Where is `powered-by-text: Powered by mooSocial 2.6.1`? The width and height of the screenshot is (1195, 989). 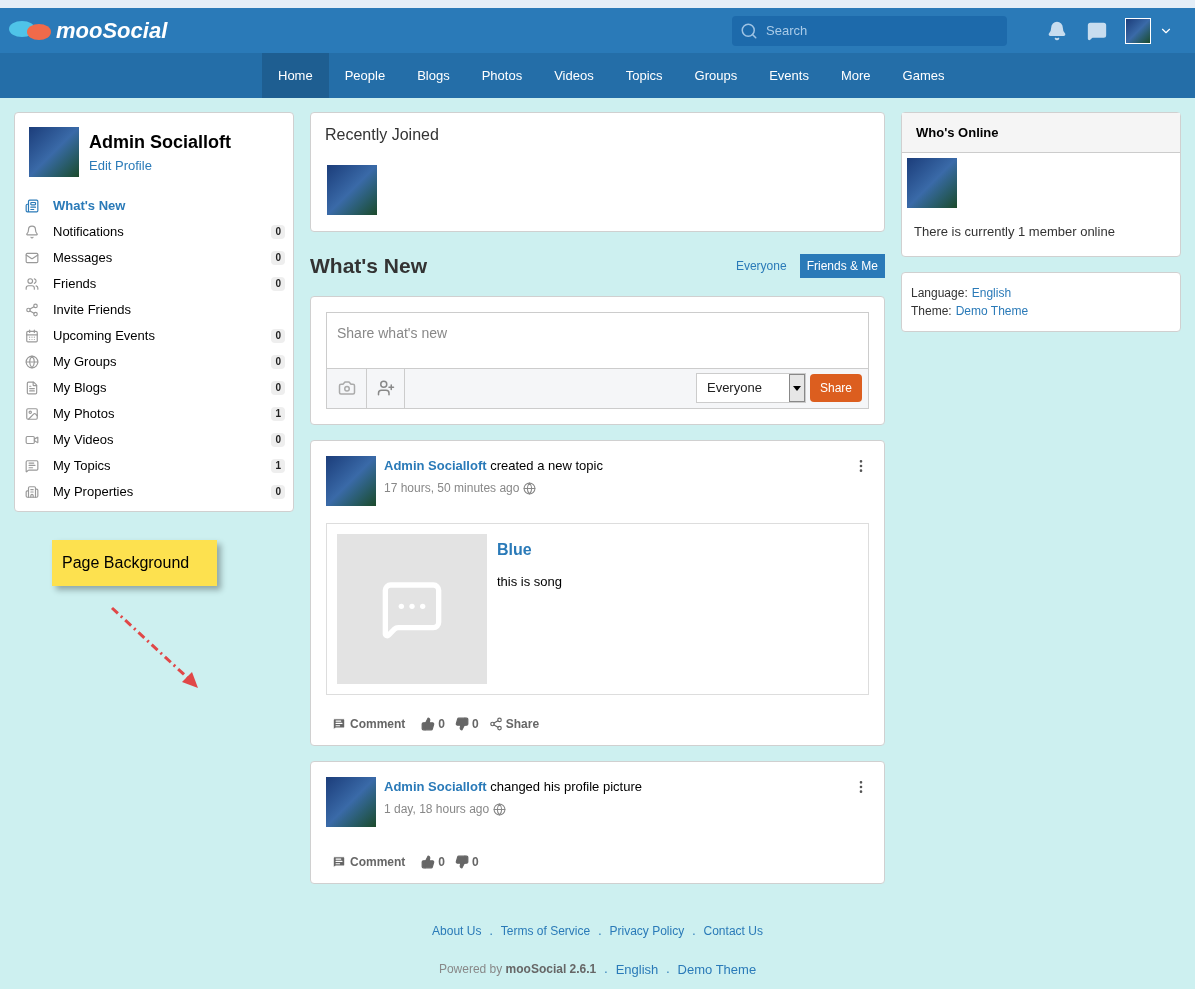 powered-by-text: Powered by mooSocial 2.6.1 is located at coordinates (517, 970).